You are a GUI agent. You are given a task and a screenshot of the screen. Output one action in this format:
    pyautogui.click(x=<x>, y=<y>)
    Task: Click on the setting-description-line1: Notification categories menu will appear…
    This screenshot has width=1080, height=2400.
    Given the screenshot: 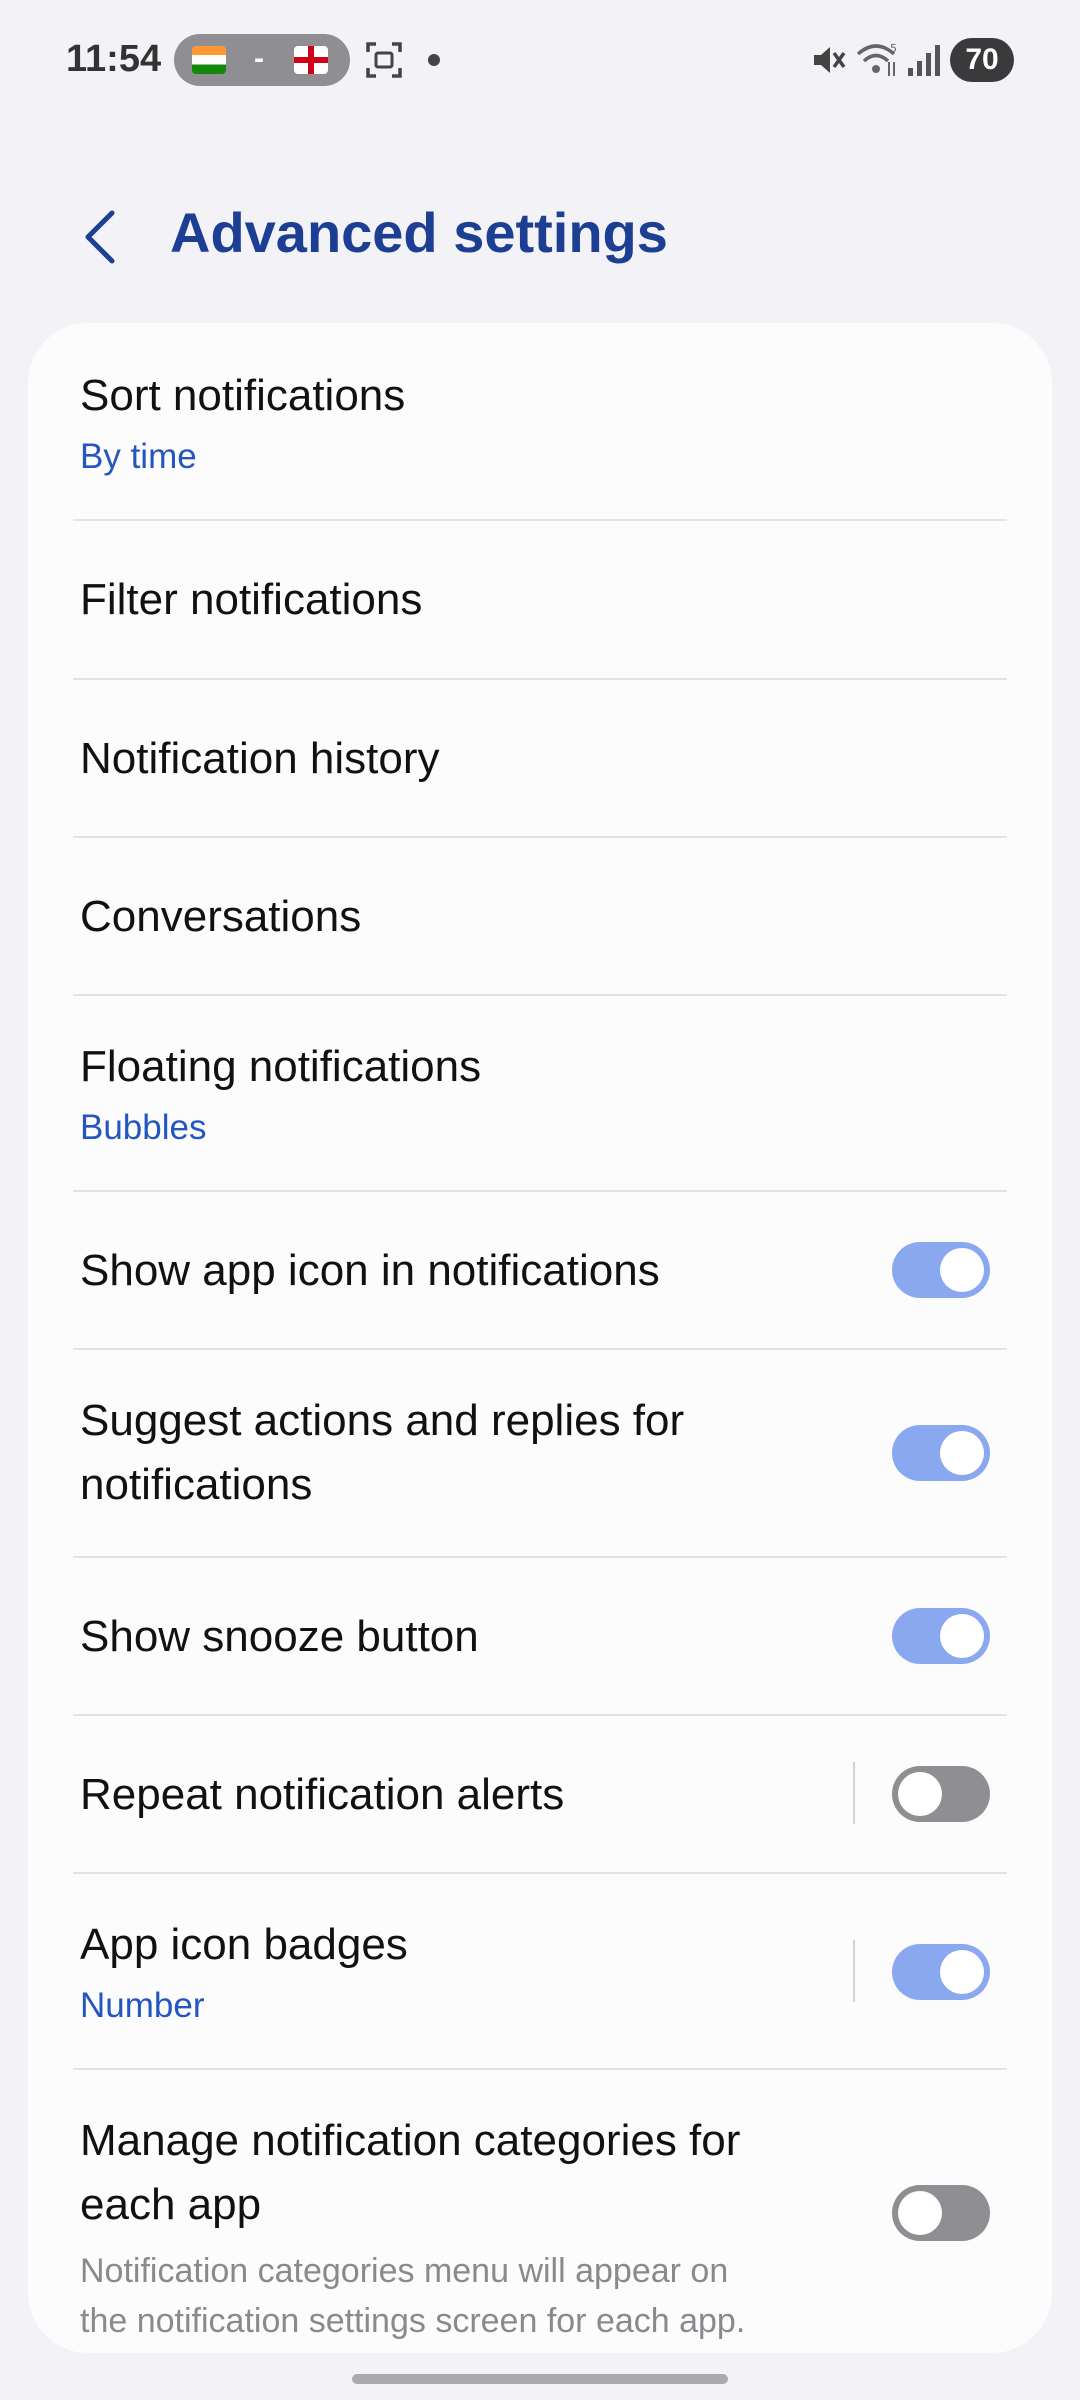 What is the action you would take?
    pyautogui.click(x=404, y=2271)
    